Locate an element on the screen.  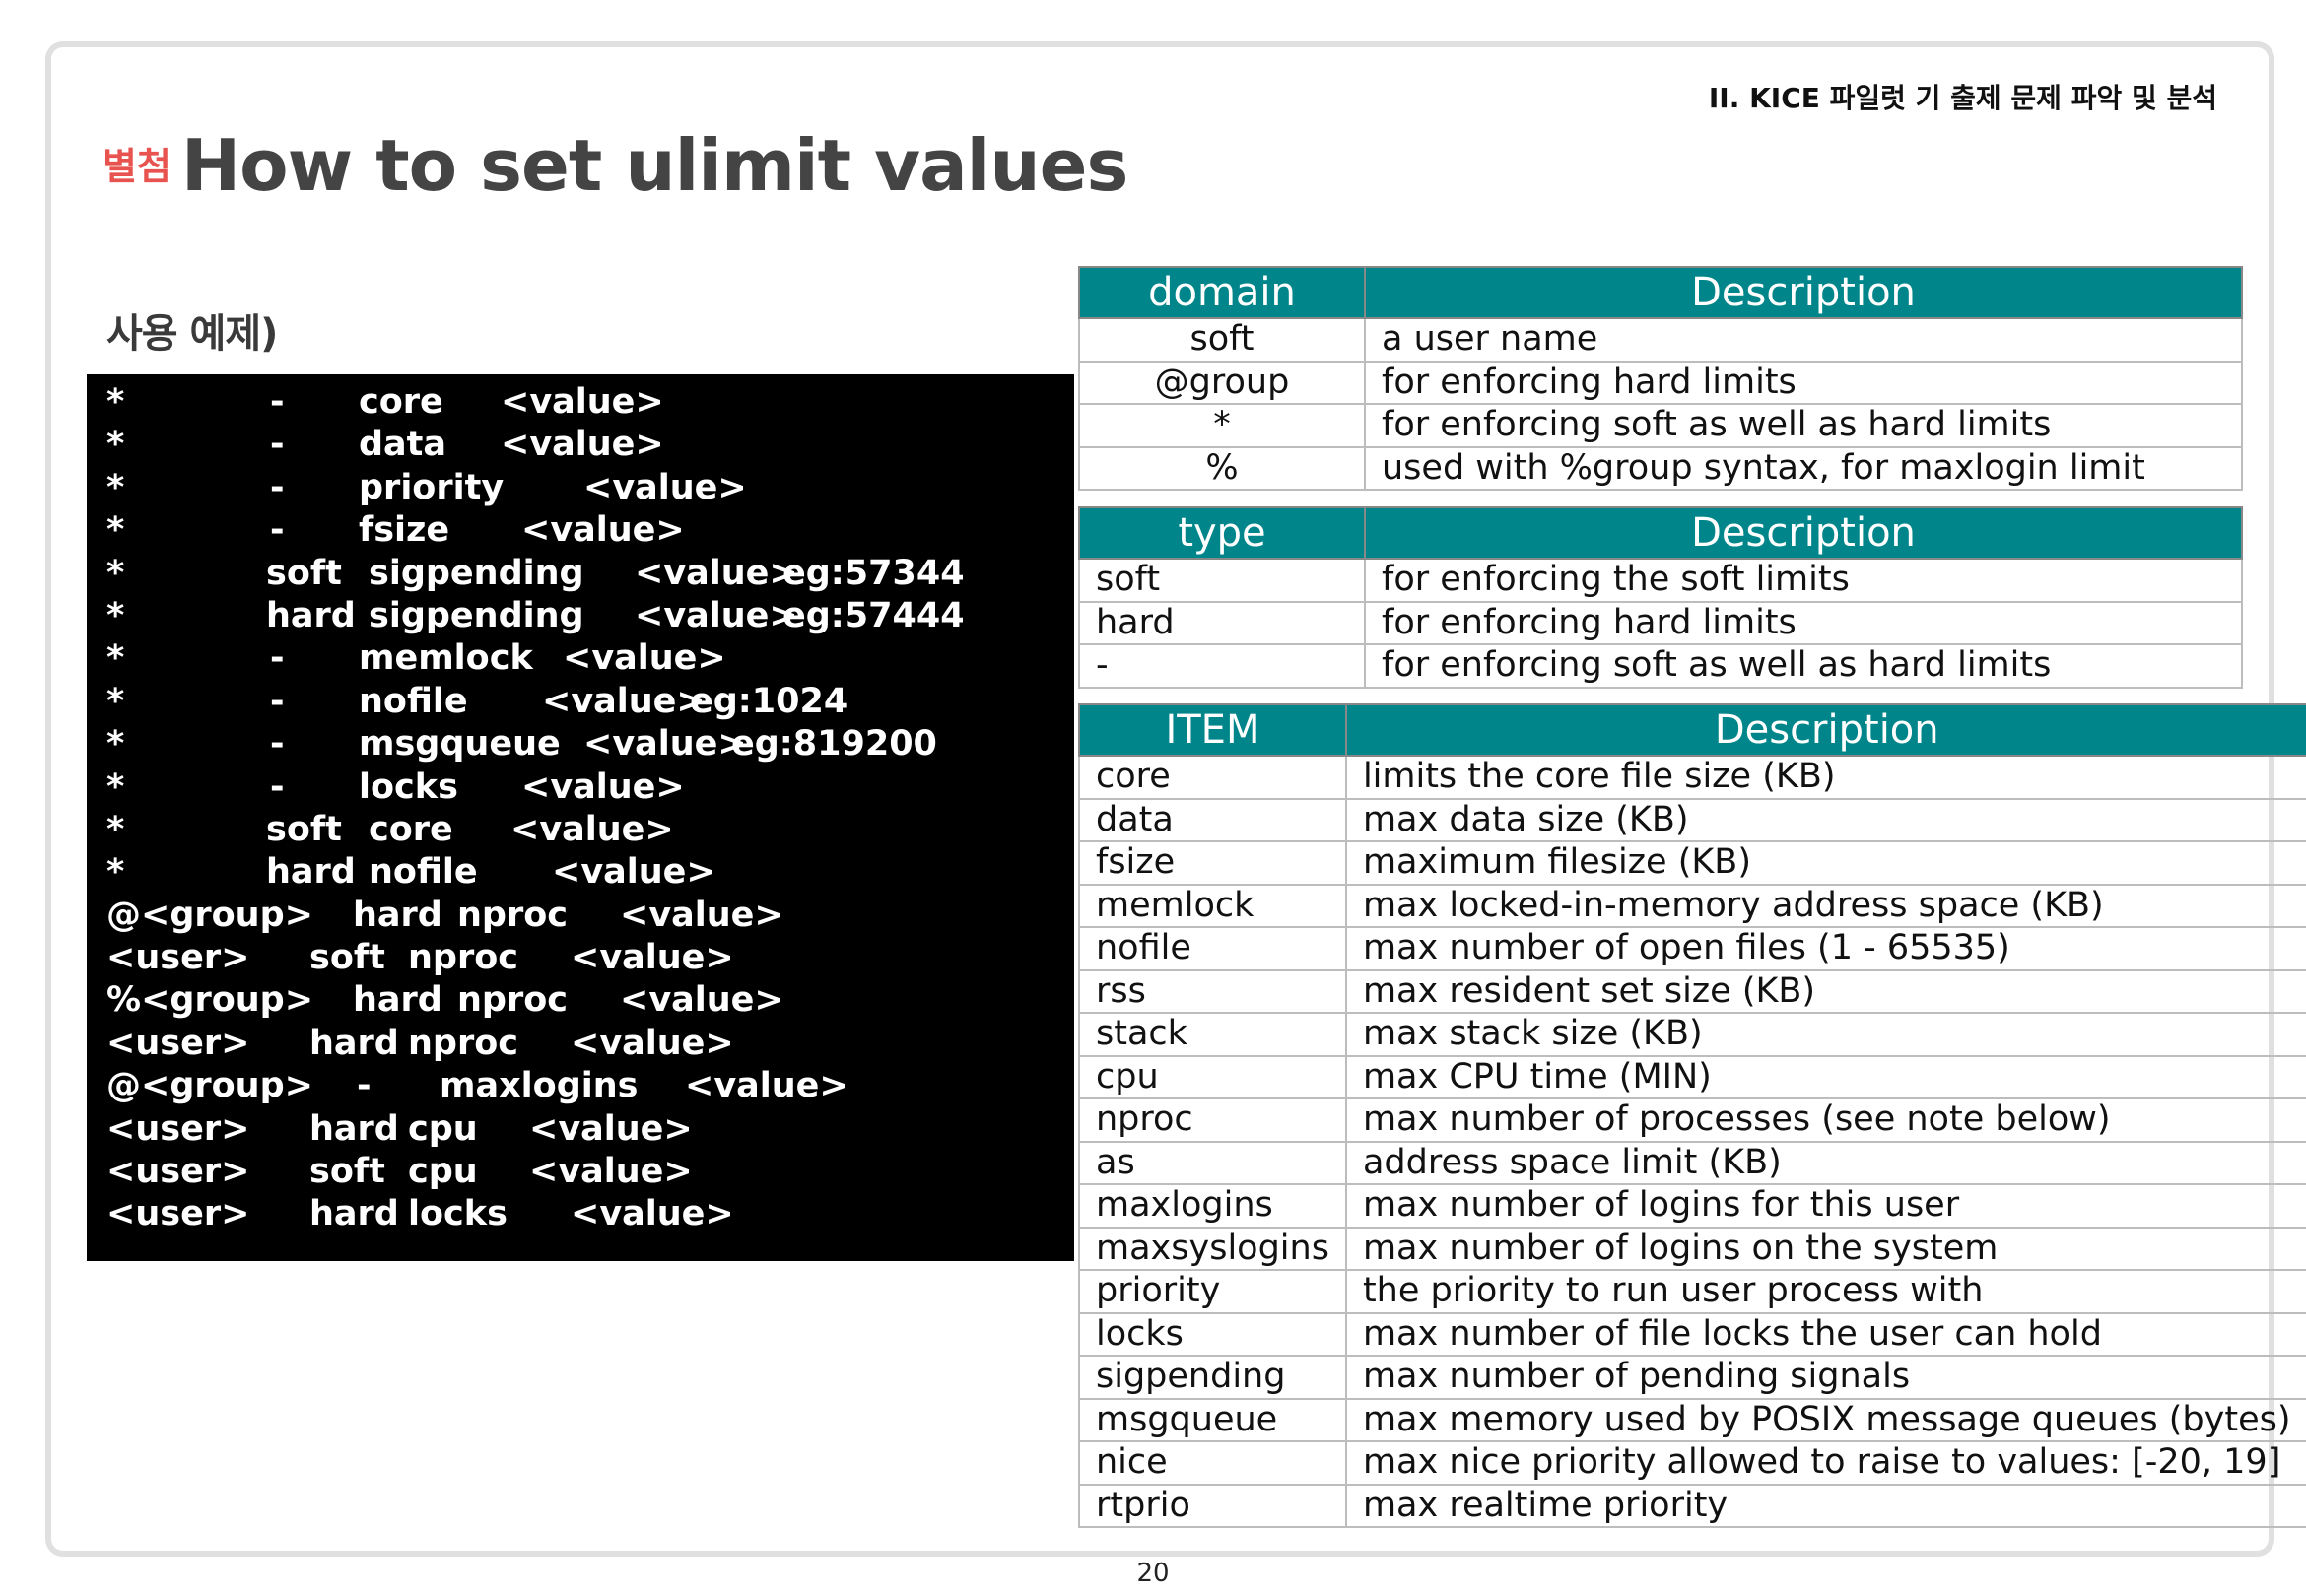
title-block: 별첨 How to set ulimit values is located at coordinates (615, 166).